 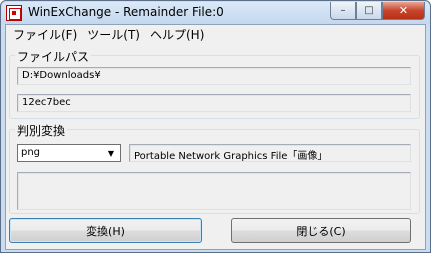 I want to click on file-type-description: Portable Network Graphics File「画像」, so click(x=270, y=153).